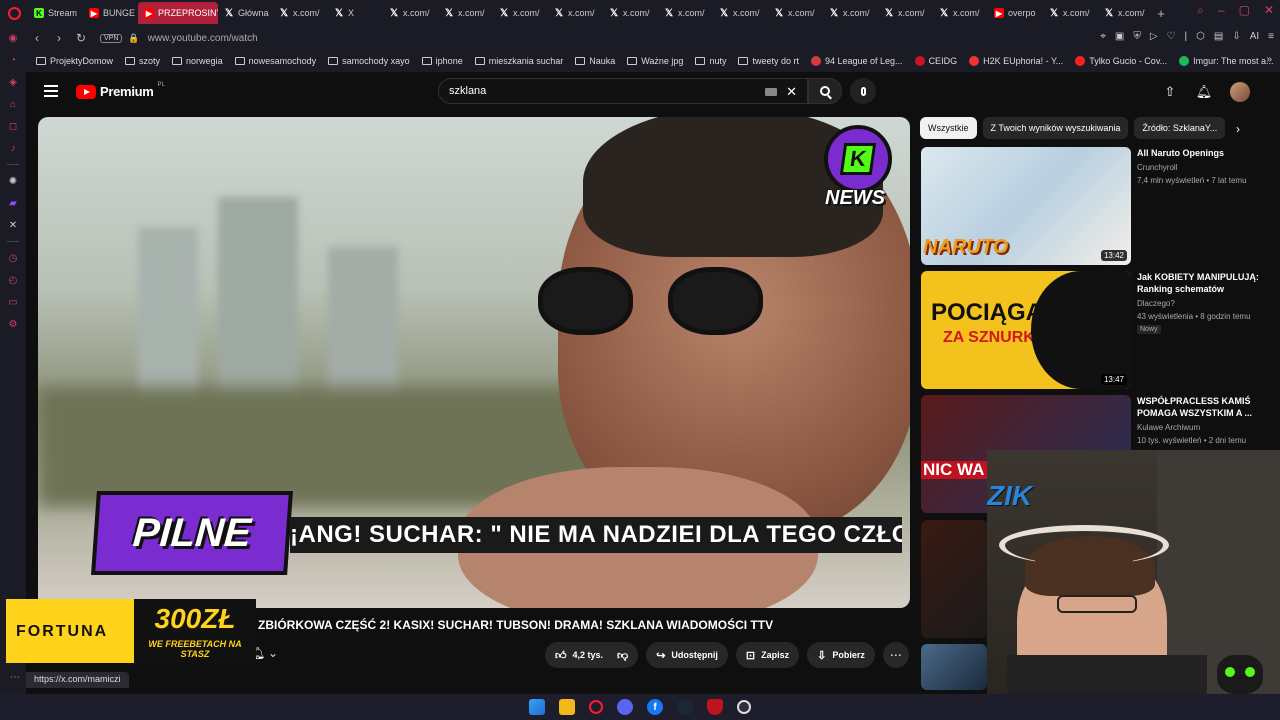 This screenshot has height=720, width=1280. Describe the element at coordinates (520, 13) in the screenshot. I see `tab-8: 𝕏x.com/` at that location.